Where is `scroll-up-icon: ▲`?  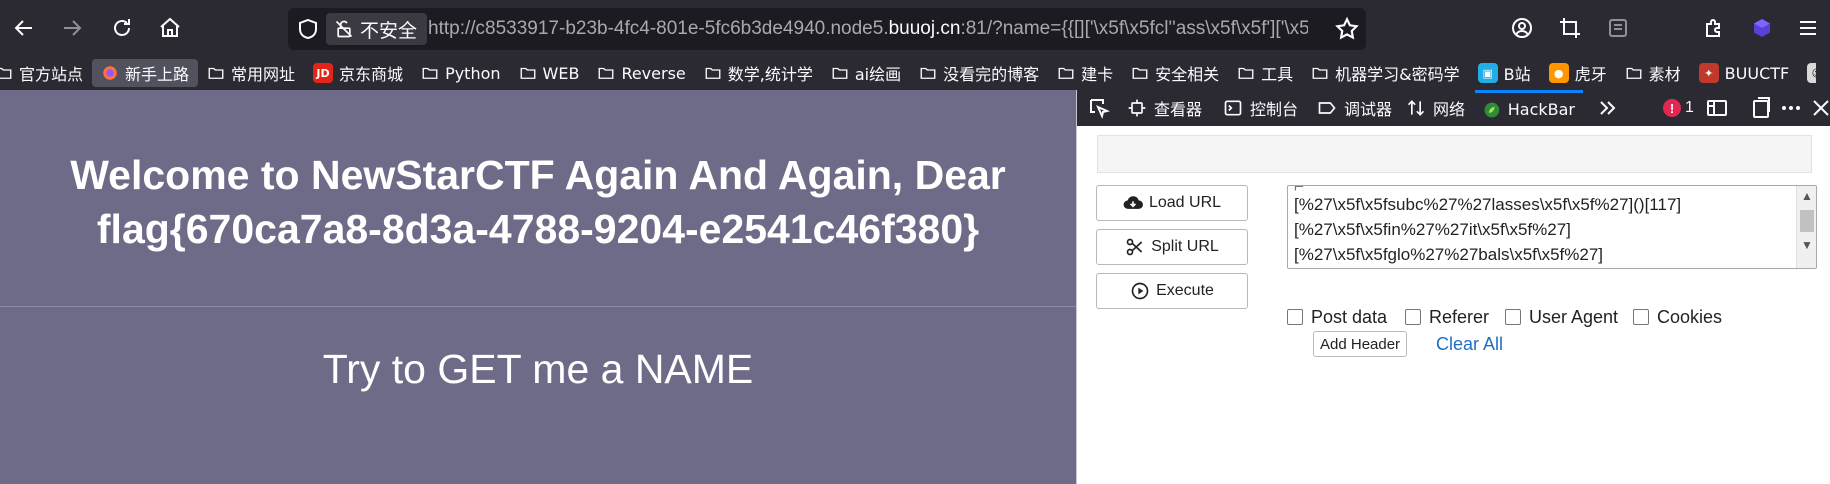 scroll-up-icon: ▲ is located at coordinates (1807, 196).